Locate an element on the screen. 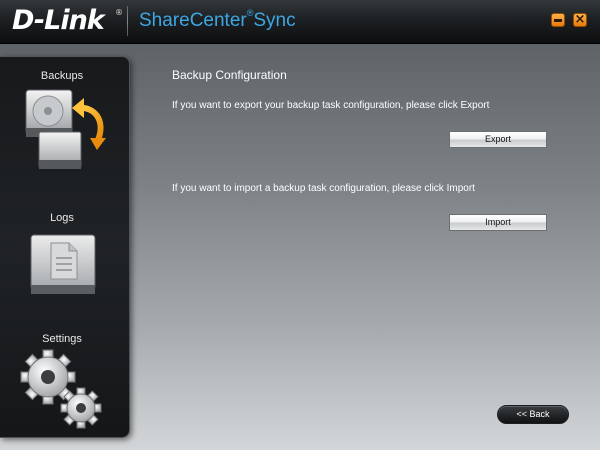  close-icon: × is located at coordinates (580, 19).